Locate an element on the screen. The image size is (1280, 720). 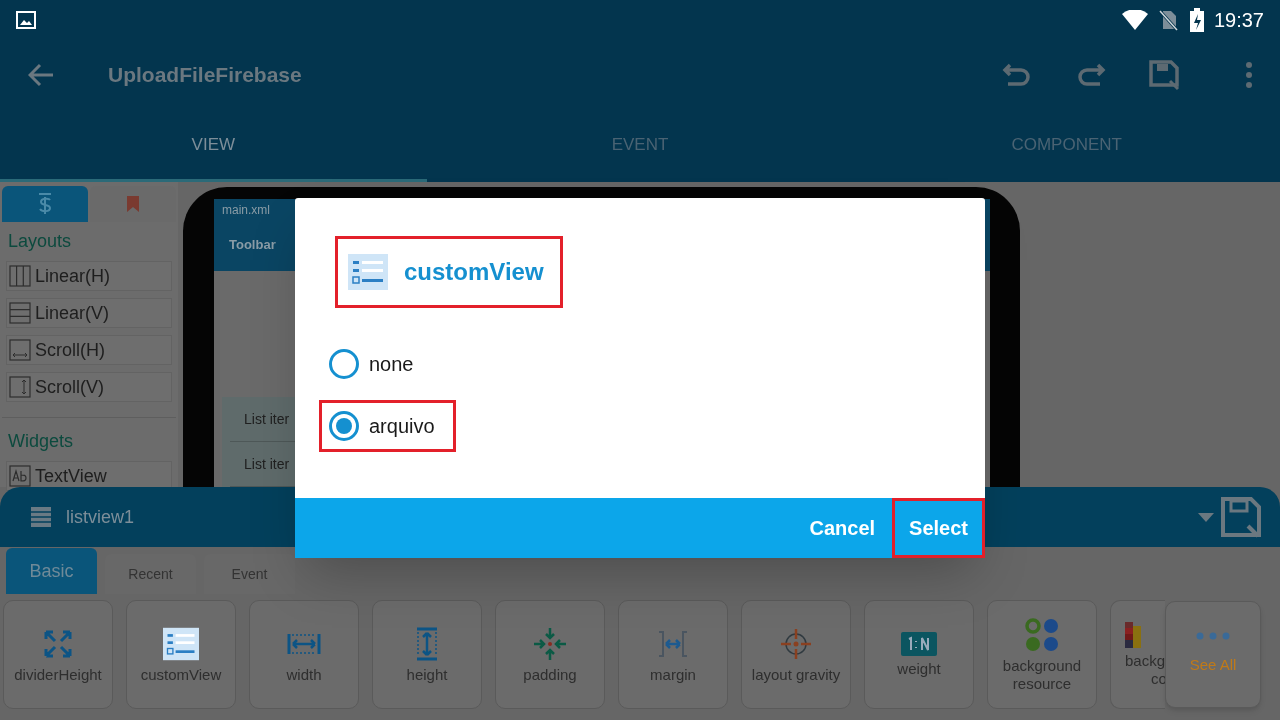
undo-icon is located at coordinates (1017, 75).